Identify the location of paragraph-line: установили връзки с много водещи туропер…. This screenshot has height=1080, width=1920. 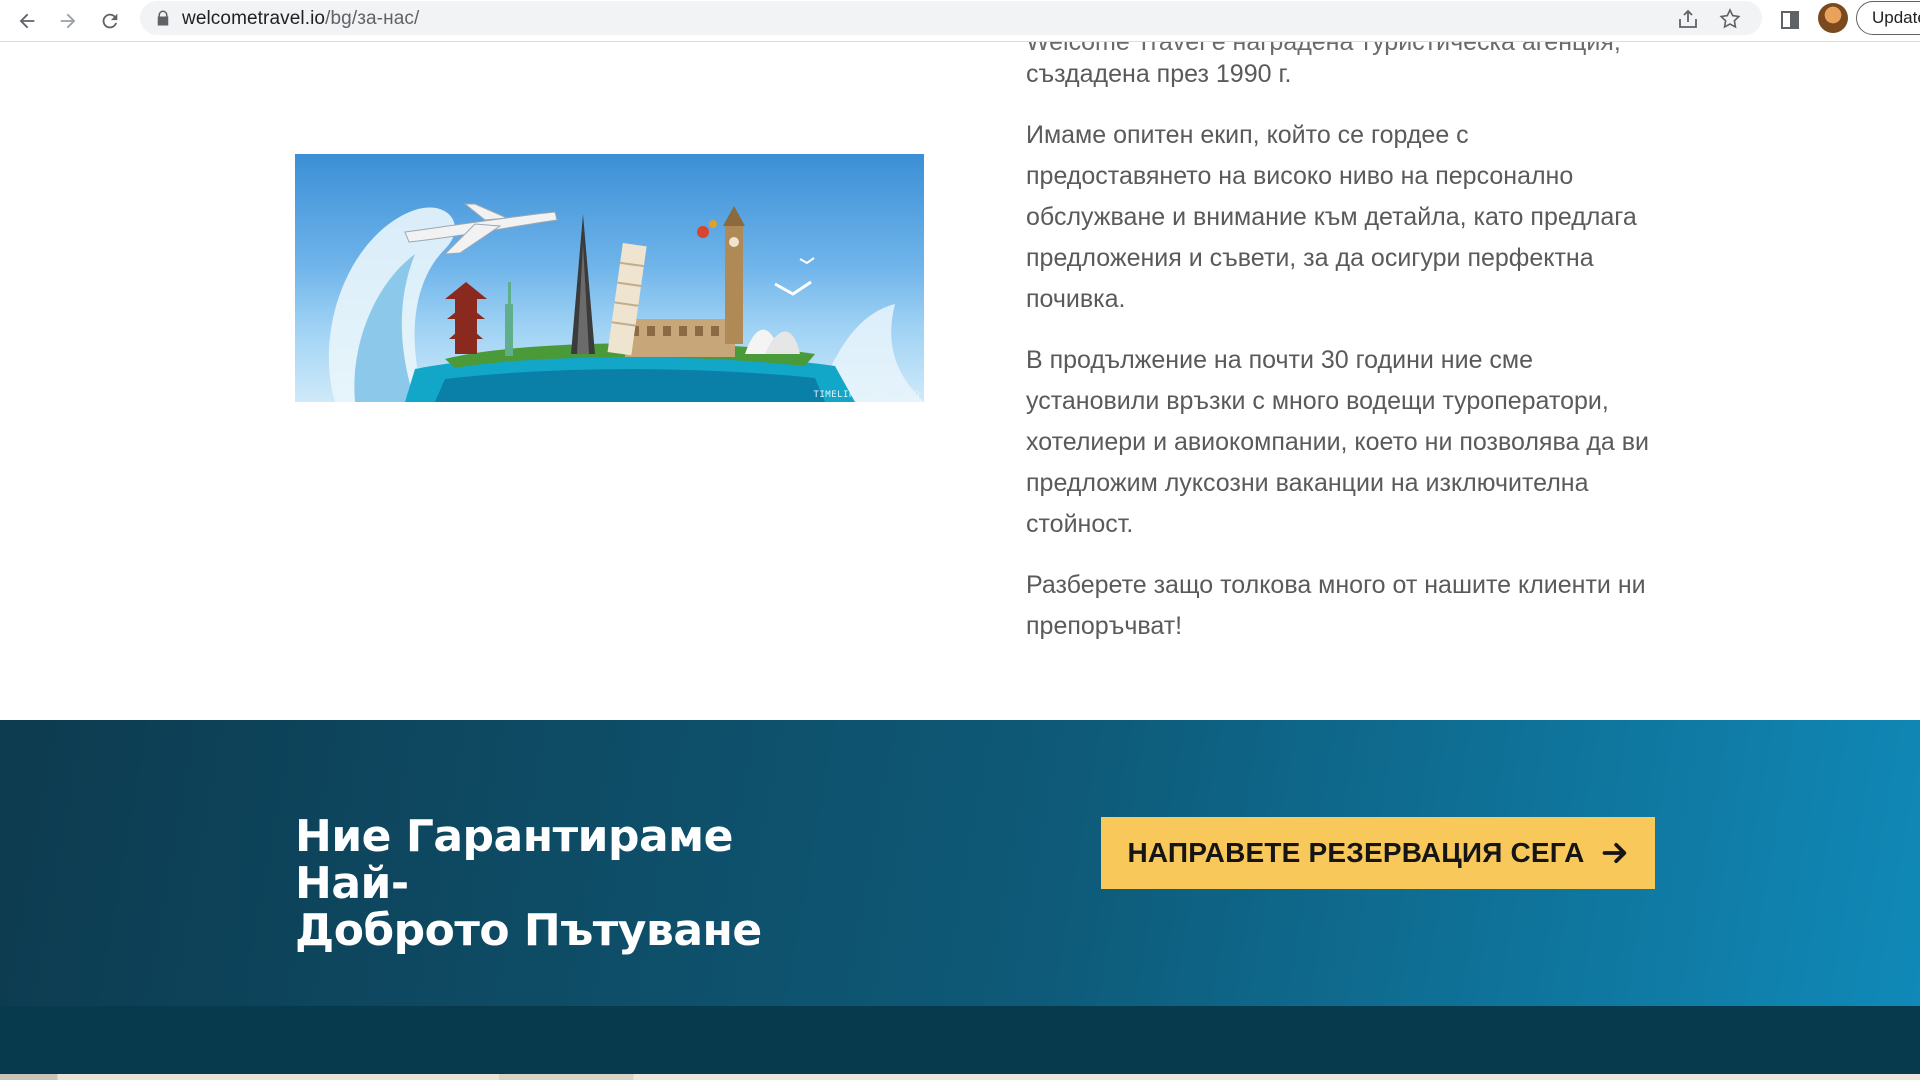
(1317, 401).